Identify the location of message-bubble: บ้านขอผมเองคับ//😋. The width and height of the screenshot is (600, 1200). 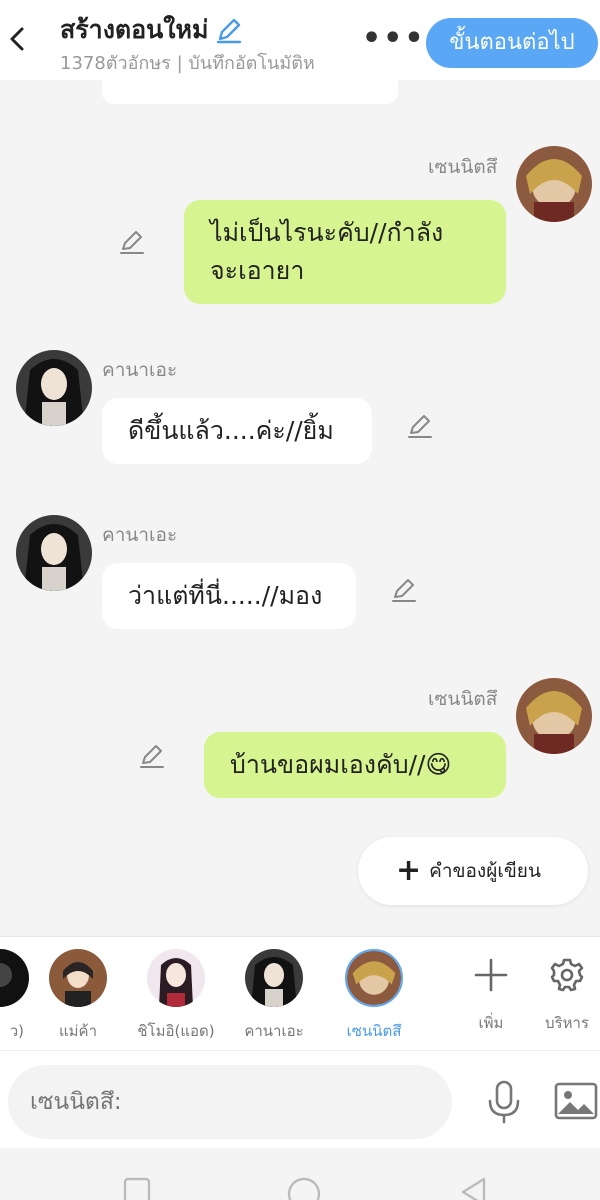
(355, 765).